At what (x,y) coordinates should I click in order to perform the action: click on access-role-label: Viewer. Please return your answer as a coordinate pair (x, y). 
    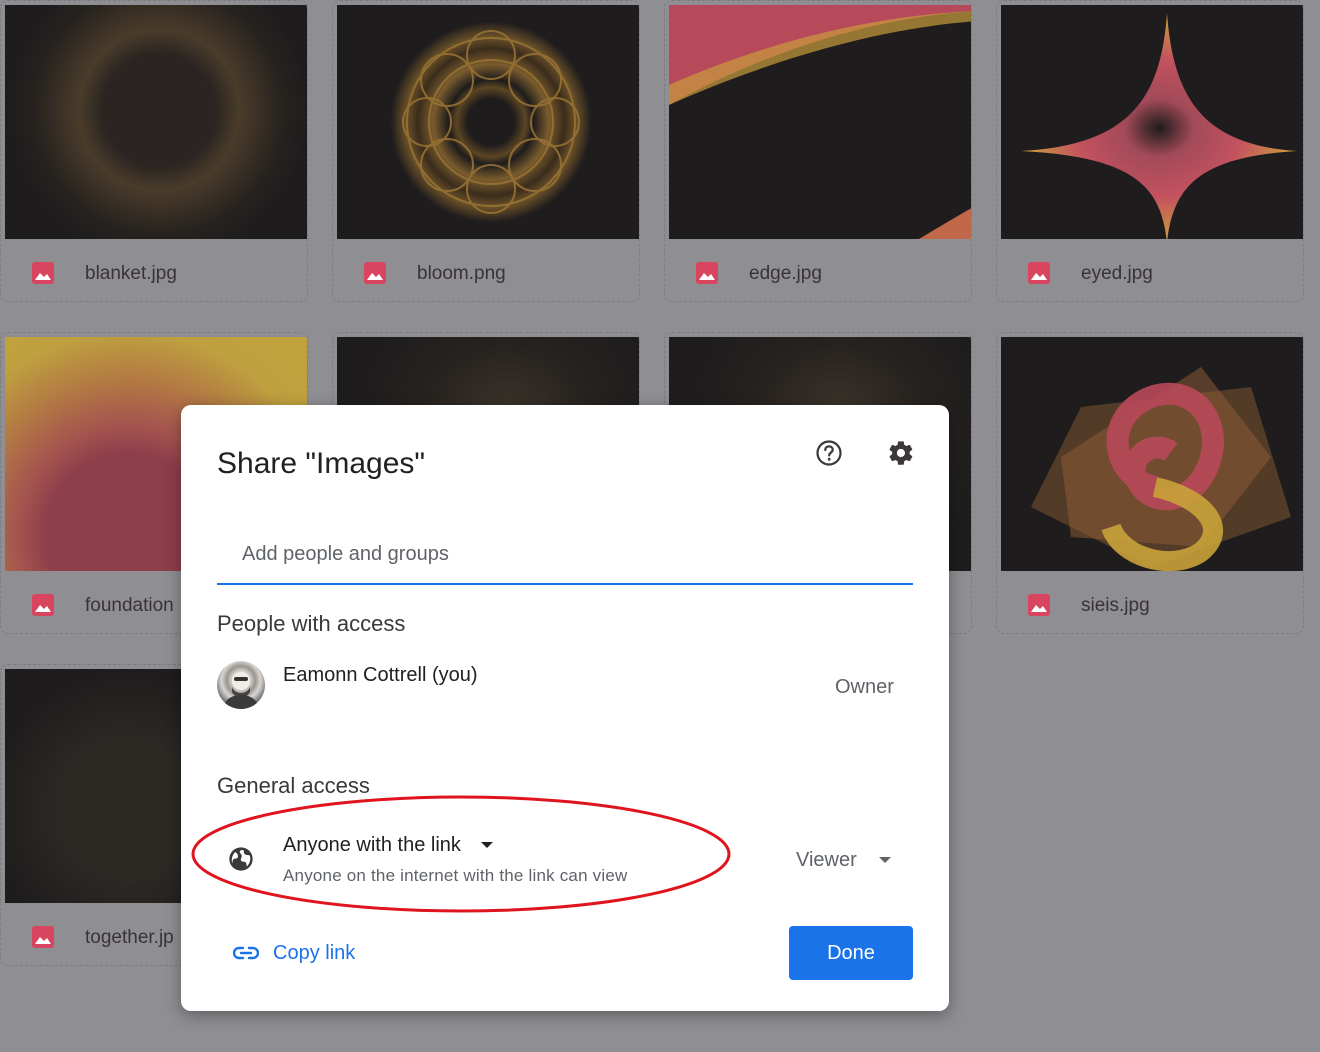
    Looking at the image, I should click on (826, 859).